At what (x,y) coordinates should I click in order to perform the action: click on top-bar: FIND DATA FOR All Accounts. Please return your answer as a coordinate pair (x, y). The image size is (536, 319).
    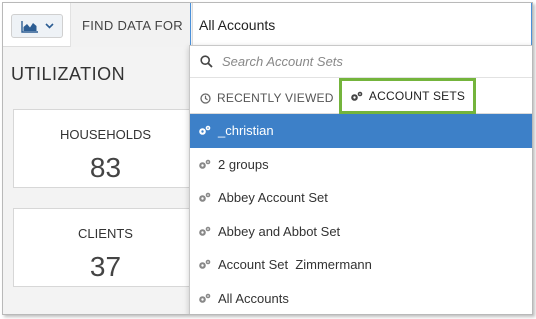
    Looking at the image, I should click on (267, 25).